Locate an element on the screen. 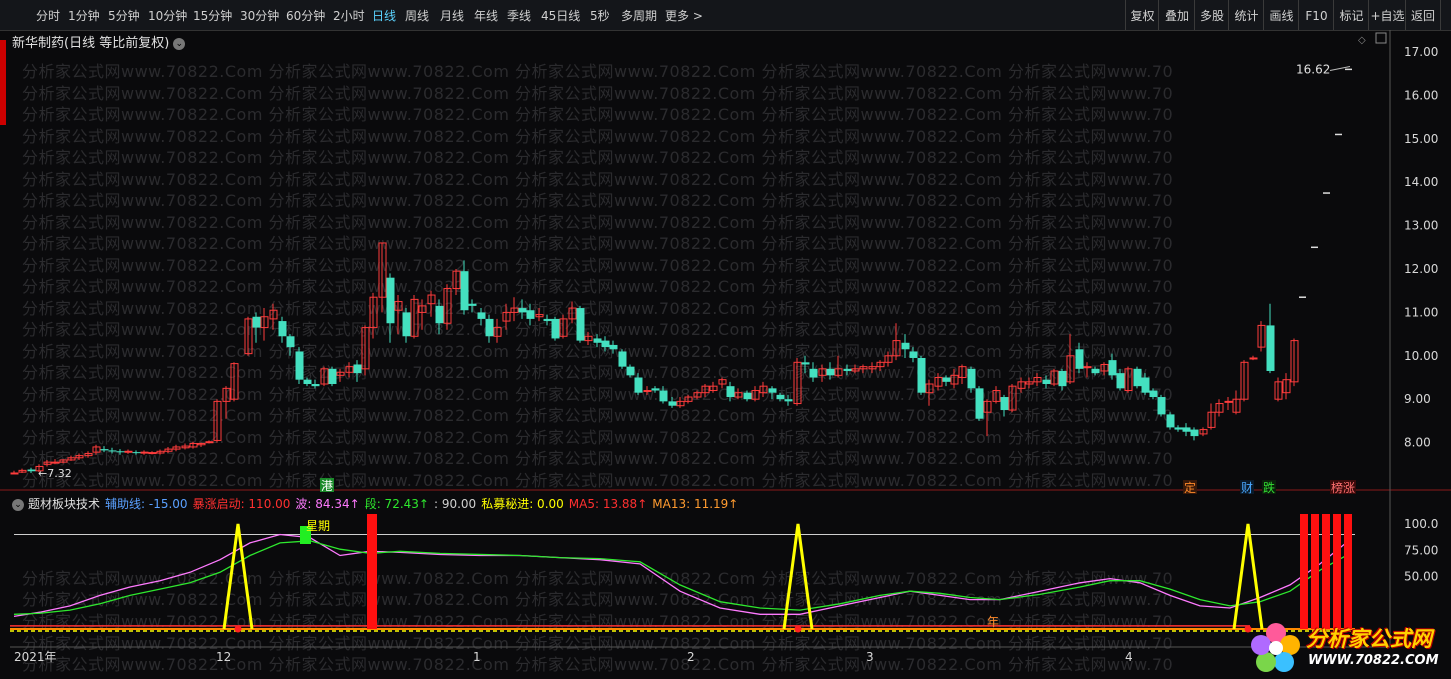 This screenshot has height=679, width=1451. brand-logo: 分析家公式网 WWW.70822.COM is located at coordinates (1346, 647).